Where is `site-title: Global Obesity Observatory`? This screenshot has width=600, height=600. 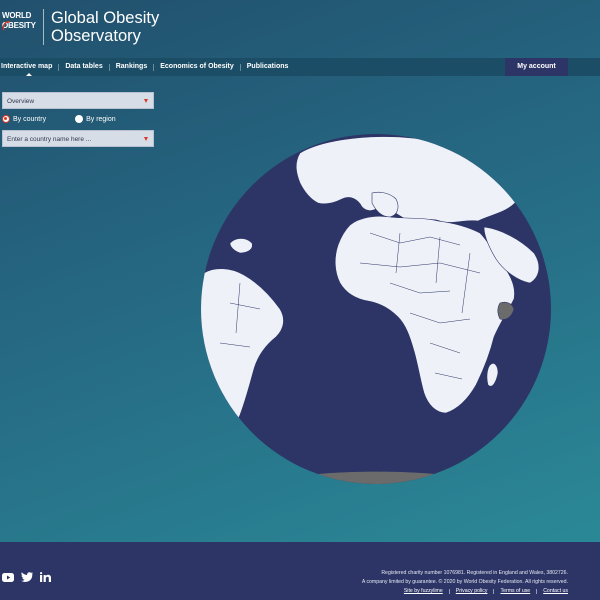 site-title: Global Obesity Observatory is located at coordinates (105, 27).